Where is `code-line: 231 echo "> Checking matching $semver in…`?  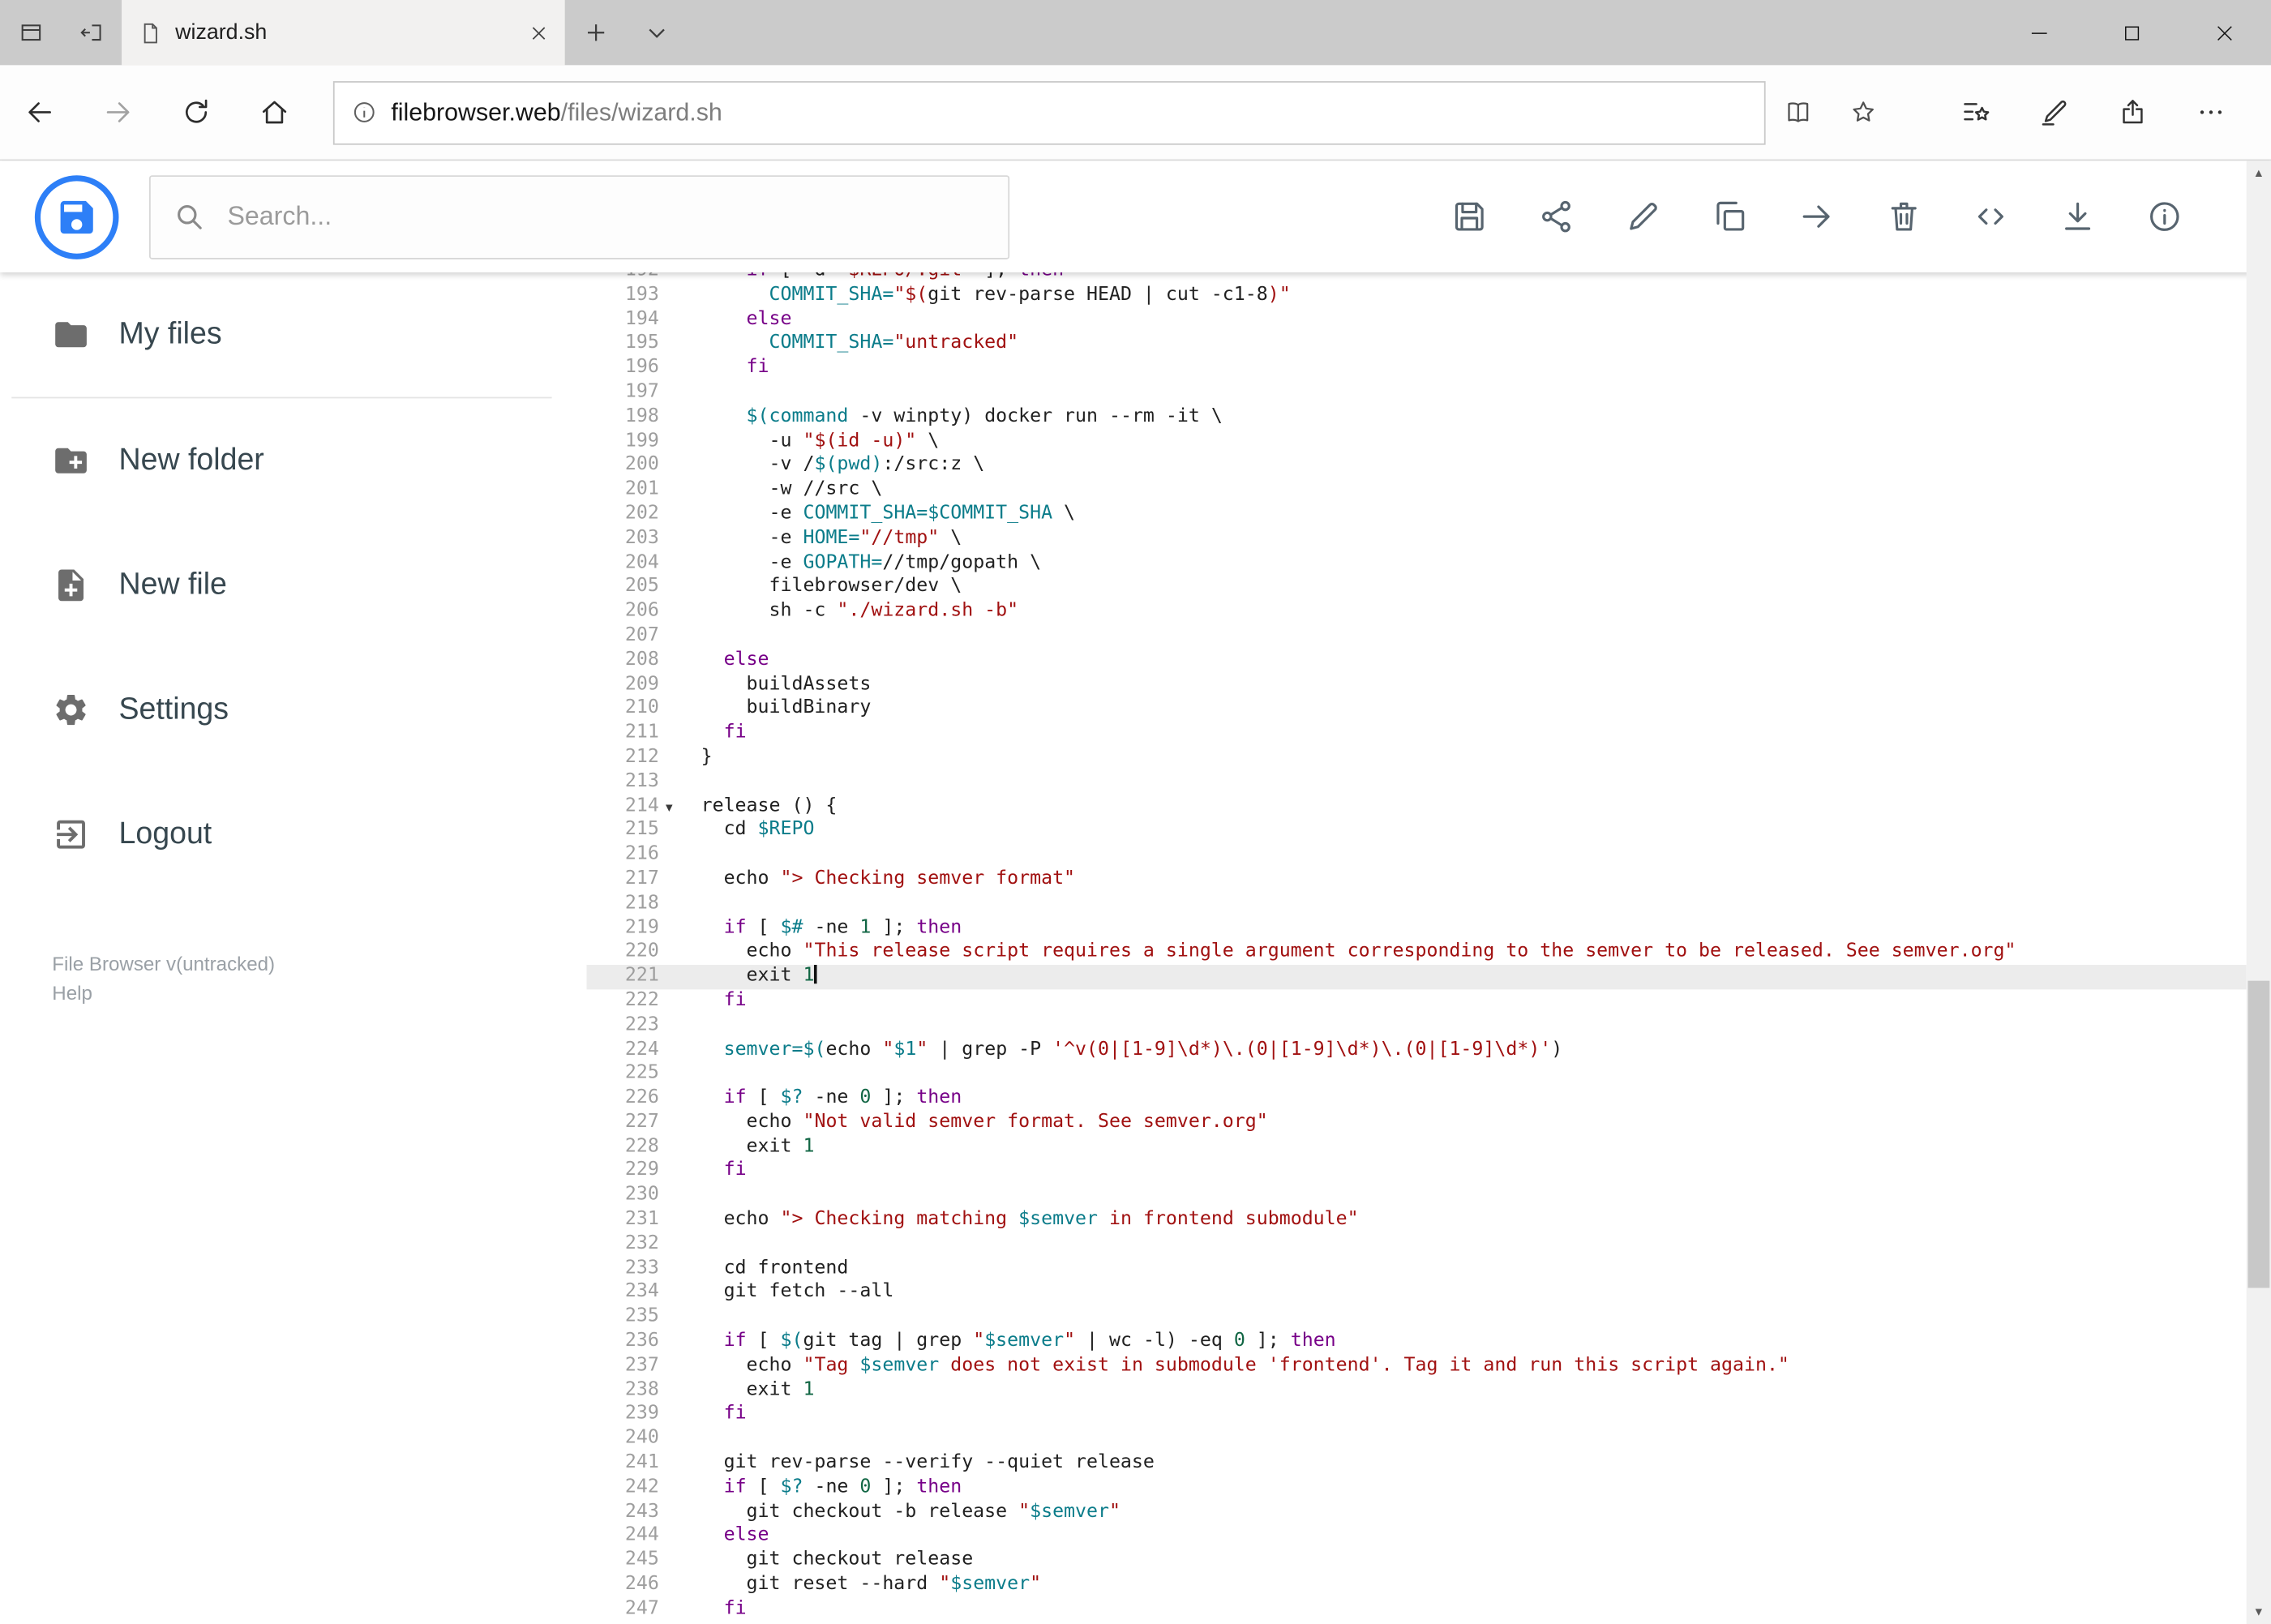 code-line: 231 echo "> Checking matching $semver in… is located at coordinates (1416, 1220).